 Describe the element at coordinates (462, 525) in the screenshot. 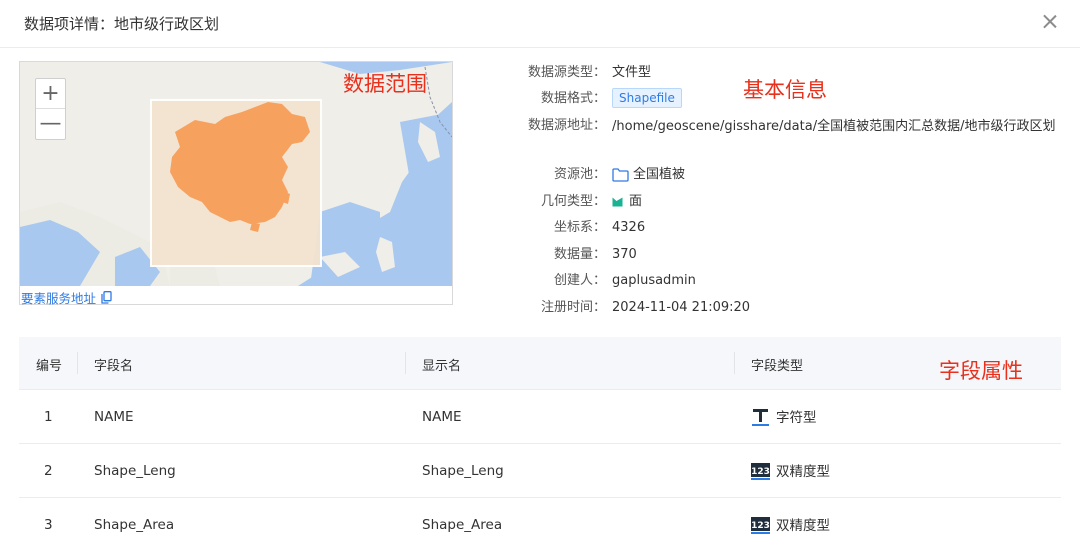

I see `cell-display-name: Shape_Area` at that location.